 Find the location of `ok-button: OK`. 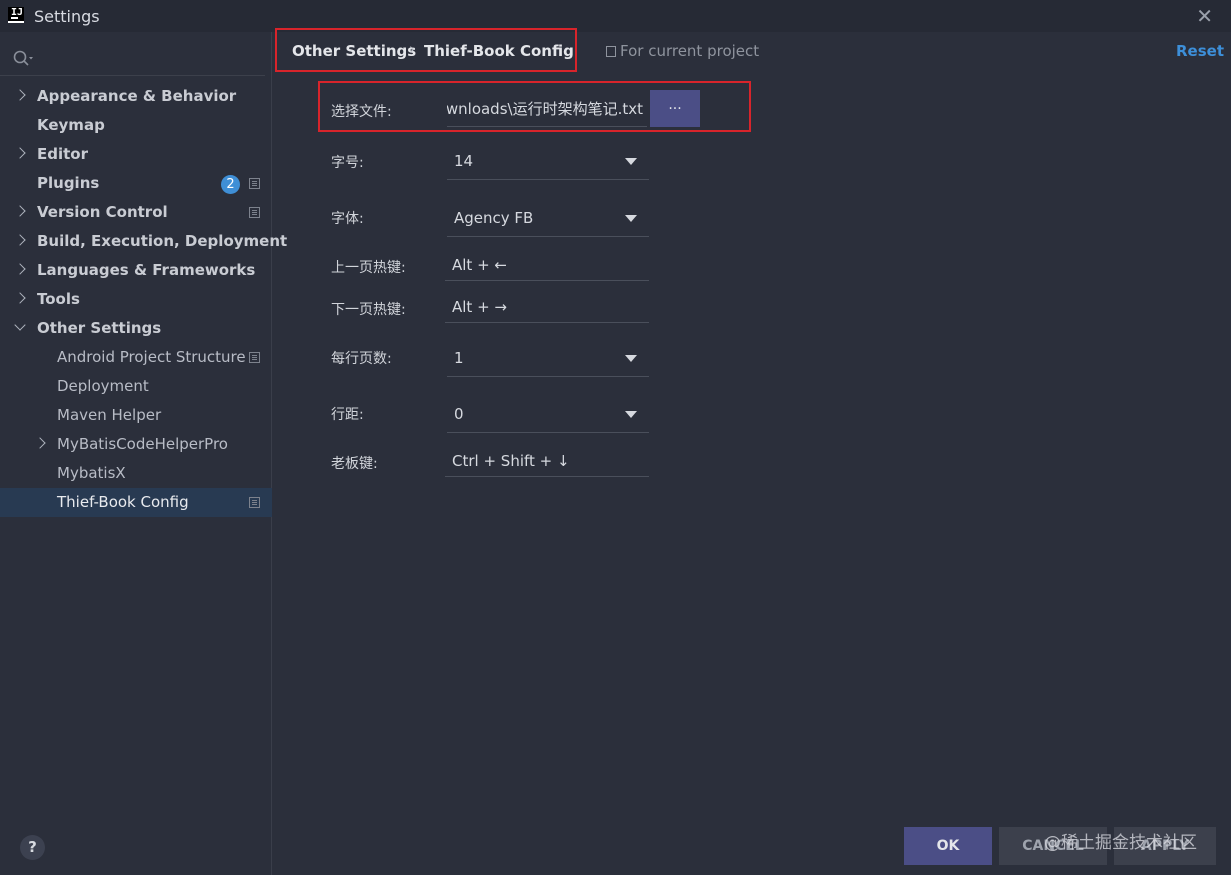

ok-button: OK is located at coordinates (948, 846).